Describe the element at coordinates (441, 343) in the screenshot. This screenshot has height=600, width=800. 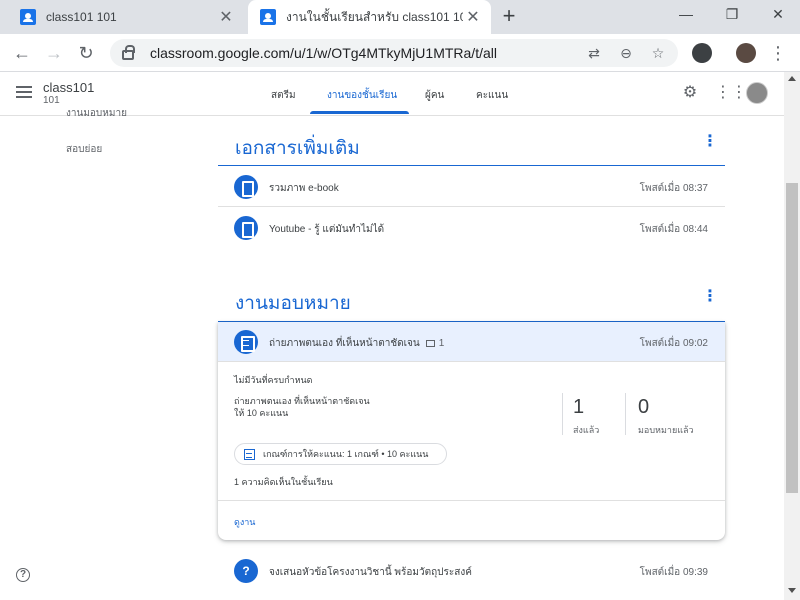
I see `comment-count: 1` at that location.